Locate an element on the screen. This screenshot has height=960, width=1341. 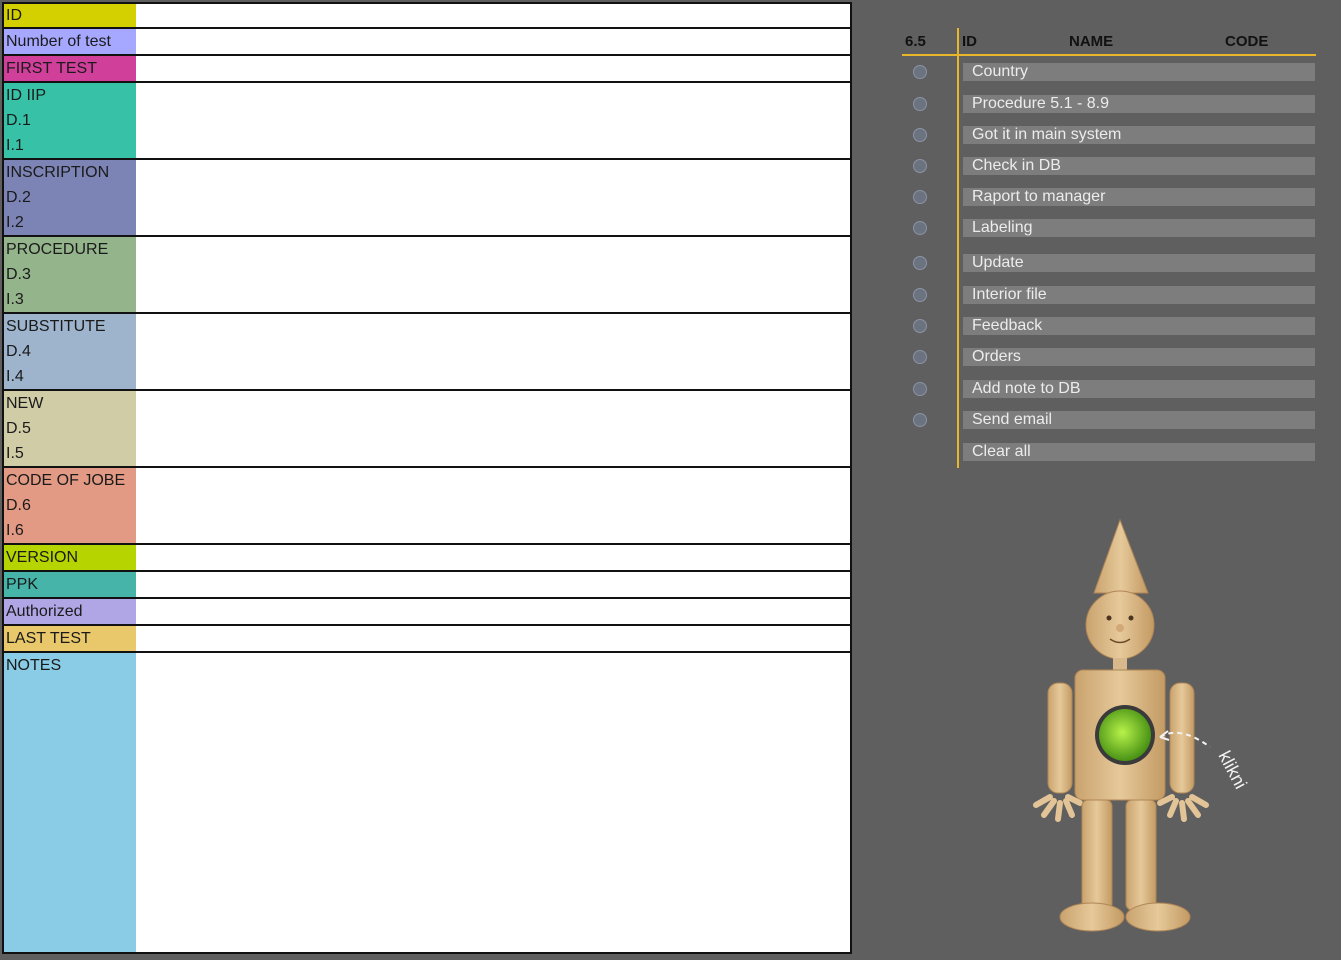
field-label: D.4 is located at coordinates (18, 351).